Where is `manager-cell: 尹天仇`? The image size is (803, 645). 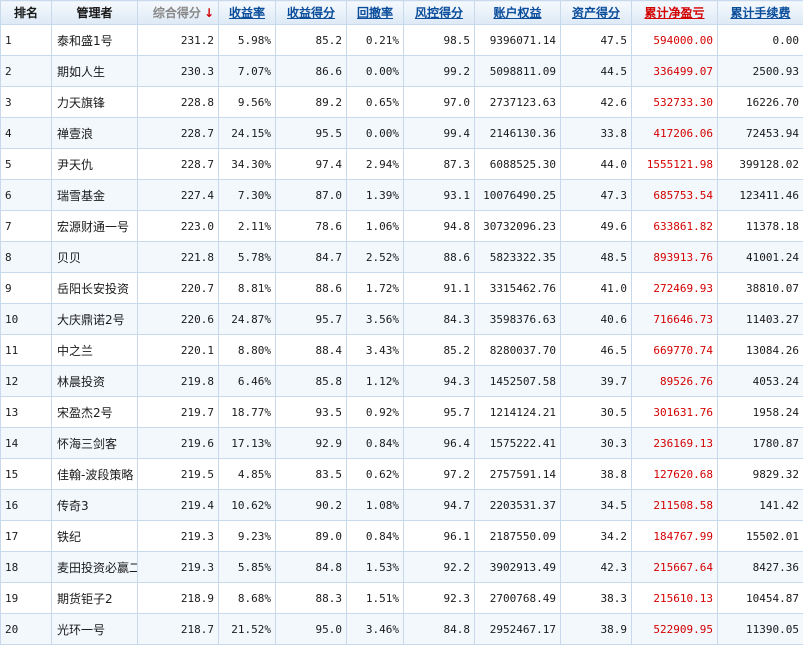
manager-cell: 尹天仇 is located at coordinates (95, 164).